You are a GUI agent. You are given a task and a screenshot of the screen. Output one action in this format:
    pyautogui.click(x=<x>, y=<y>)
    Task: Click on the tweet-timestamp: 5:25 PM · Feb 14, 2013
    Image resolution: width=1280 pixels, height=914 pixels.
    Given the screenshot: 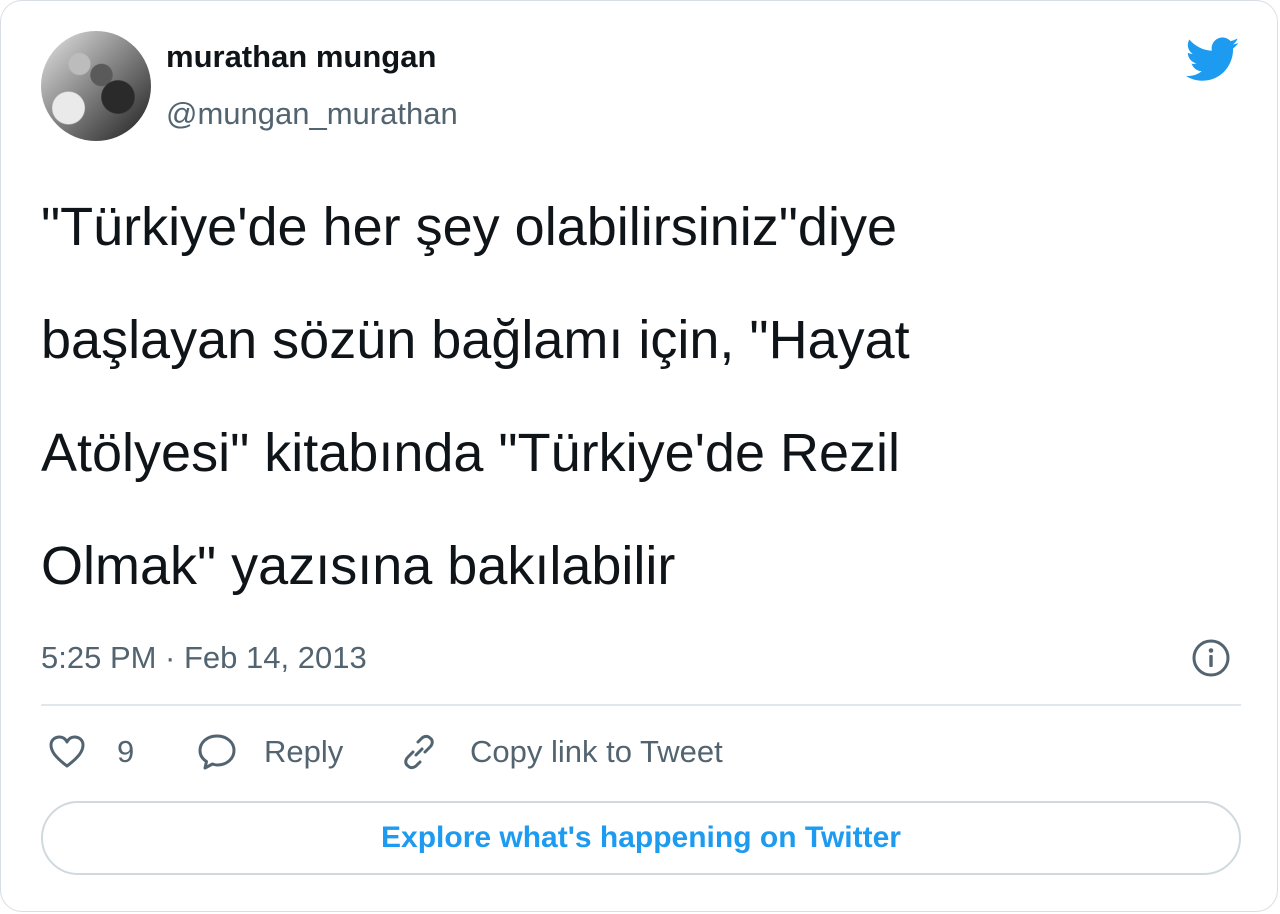 What is the action you would take?
    pyautogui.click(x=204, y=658)
    